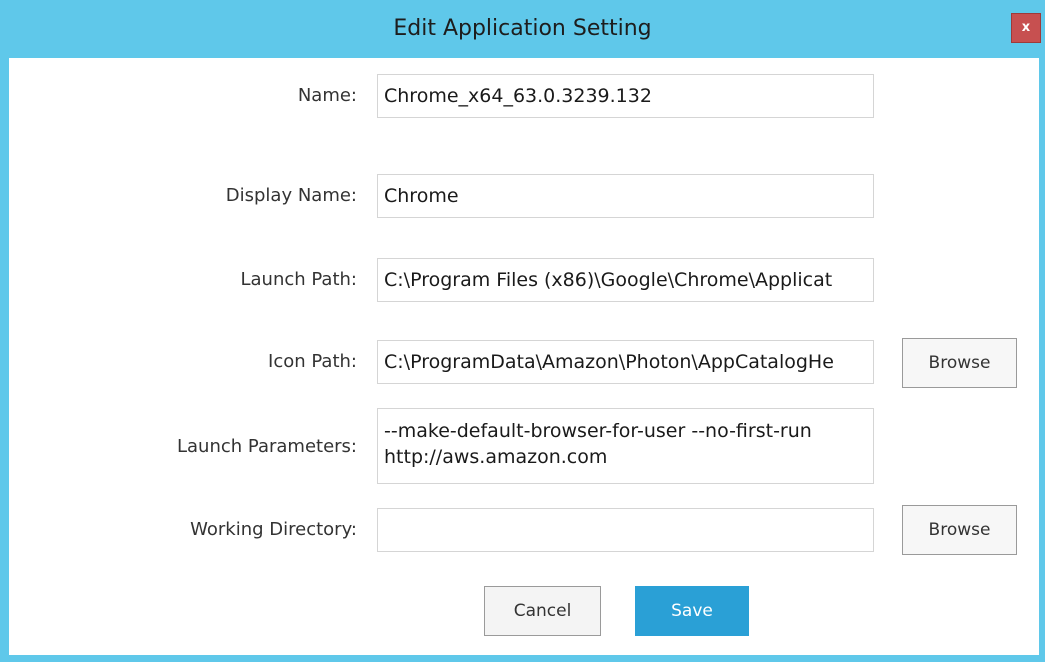 This screenshot has width=1045, height=662. What do you see at coordinates (183, 96) in the screenshot?
I see `name-row: Name:` at bounding box center [183, 96].